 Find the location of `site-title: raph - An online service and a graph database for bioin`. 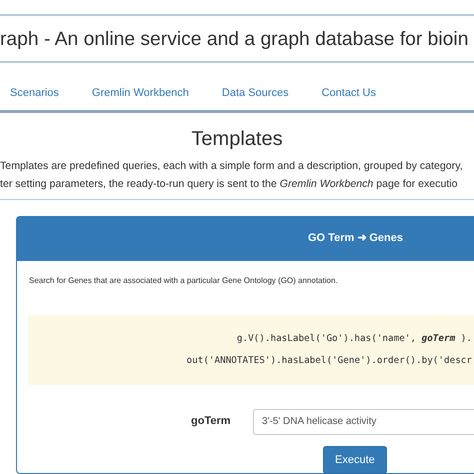

site-title: raph - An online service and a graph database for bioin is located at coordinates (235, 40).